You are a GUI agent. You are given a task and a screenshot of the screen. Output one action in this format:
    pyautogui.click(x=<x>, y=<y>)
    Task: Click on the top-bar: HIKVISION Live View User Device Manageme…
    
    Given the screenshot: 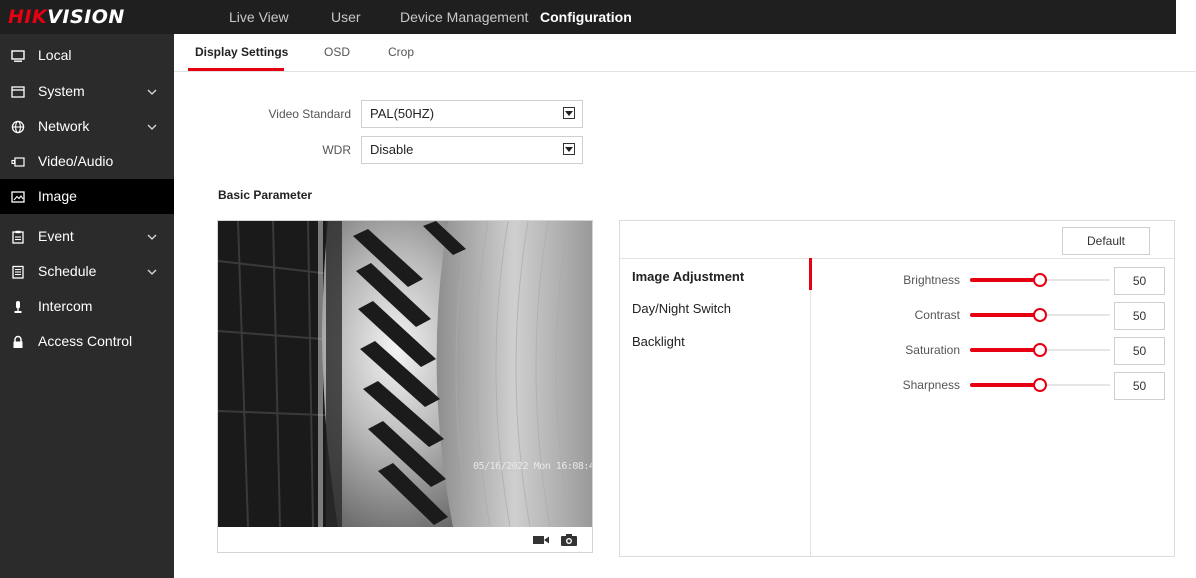 What is the action you would take?
    pyautogui.click(x=598, y=17)
    